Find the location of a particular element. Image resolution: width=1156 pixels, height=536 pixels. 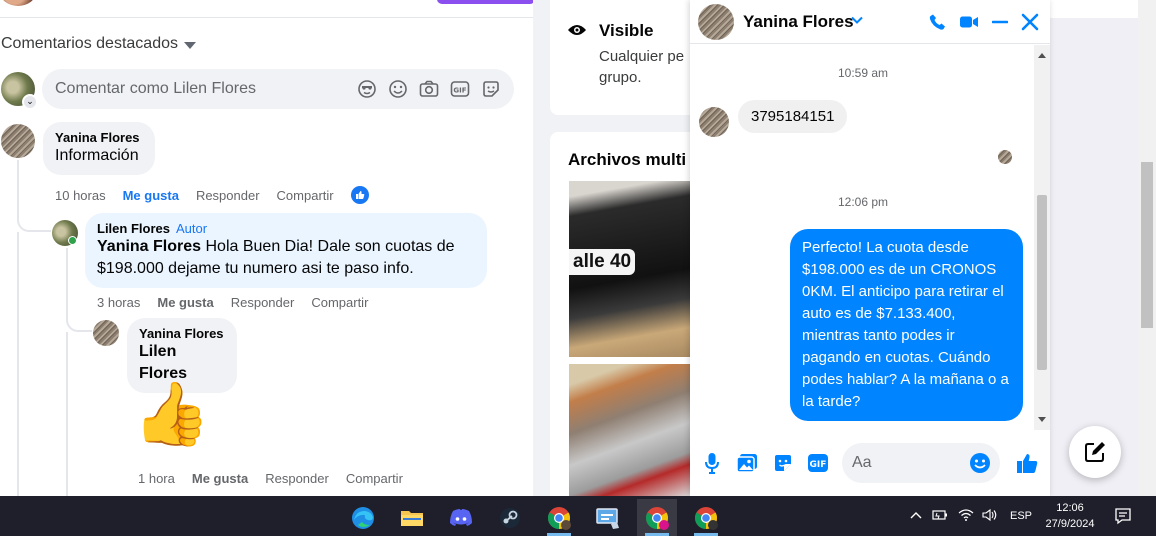

video-call-icon is located at coordinates (969, 22).